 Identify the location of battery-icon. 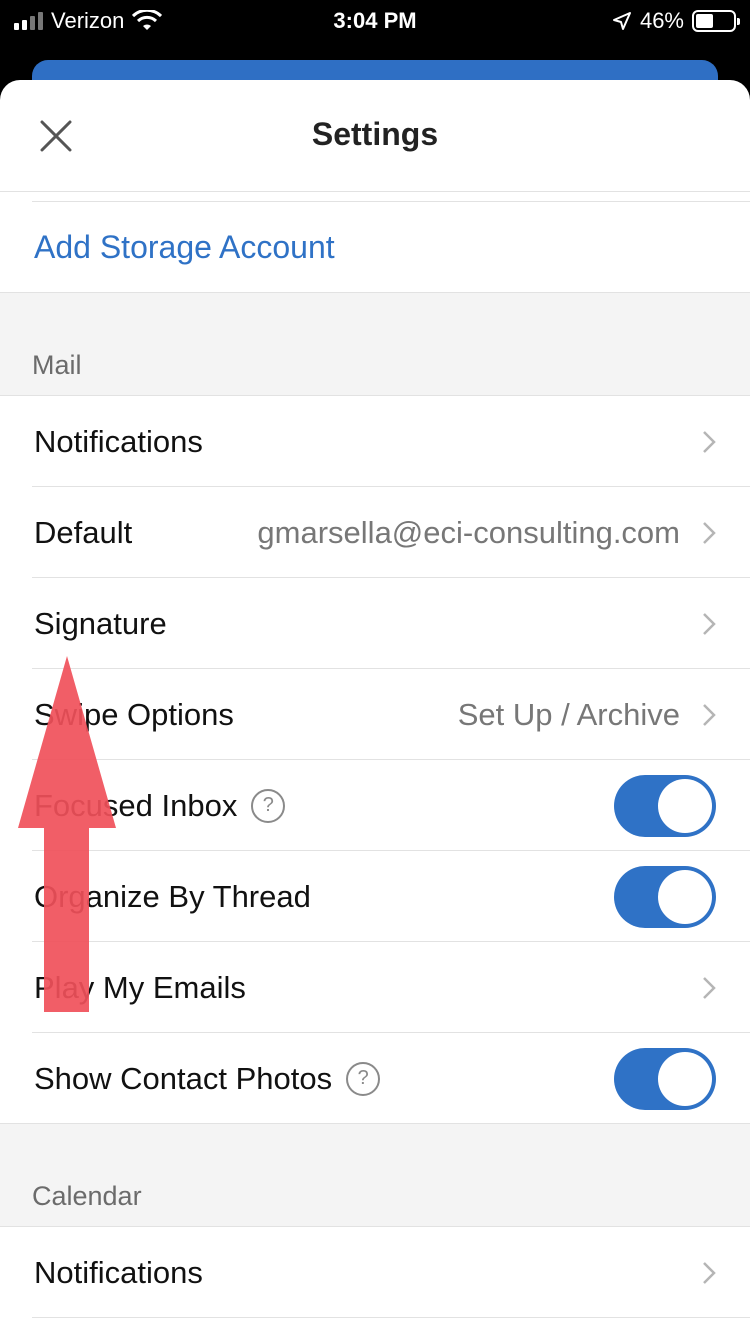
(716, 21).